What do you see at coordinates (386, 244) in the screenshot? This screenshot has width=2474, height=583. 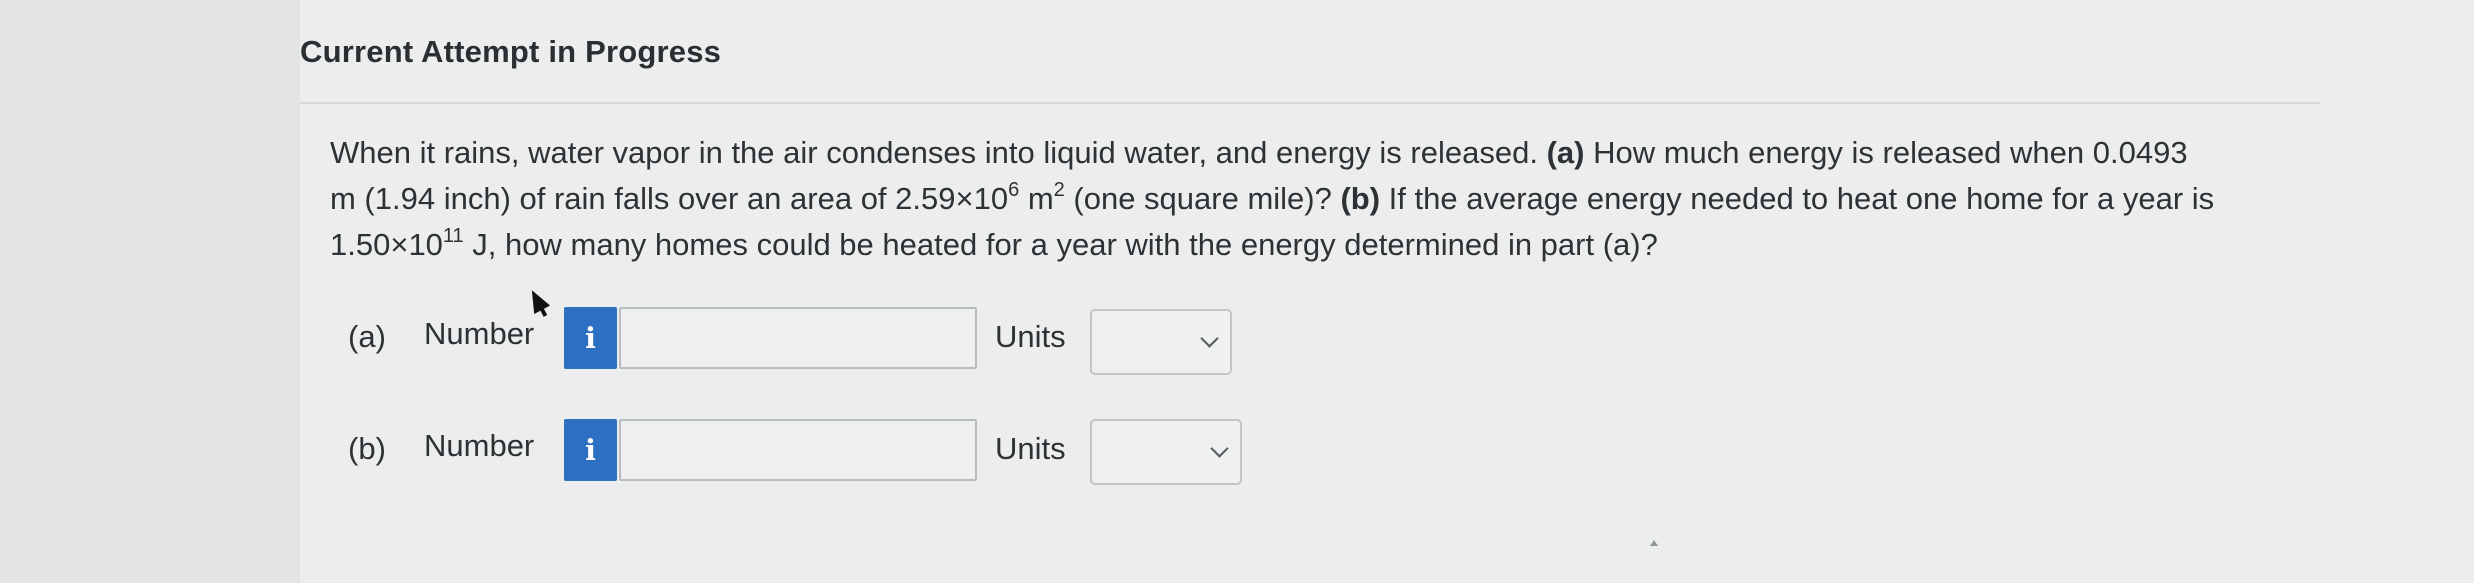 I see `question-line3-pre: 1.50×10` at bounding box center [386, 244].